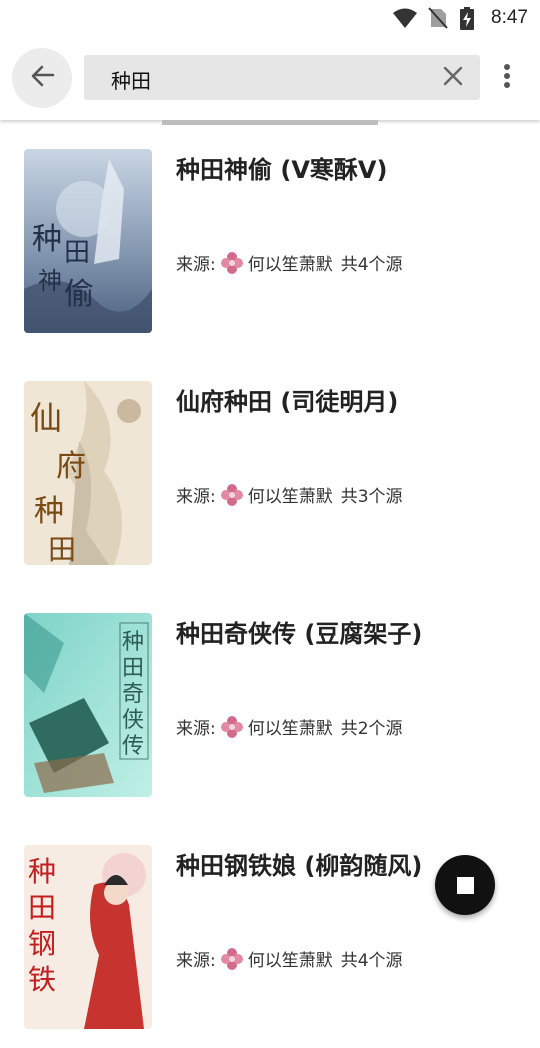  I want to click on more-vert-icon, so click(507, 78).